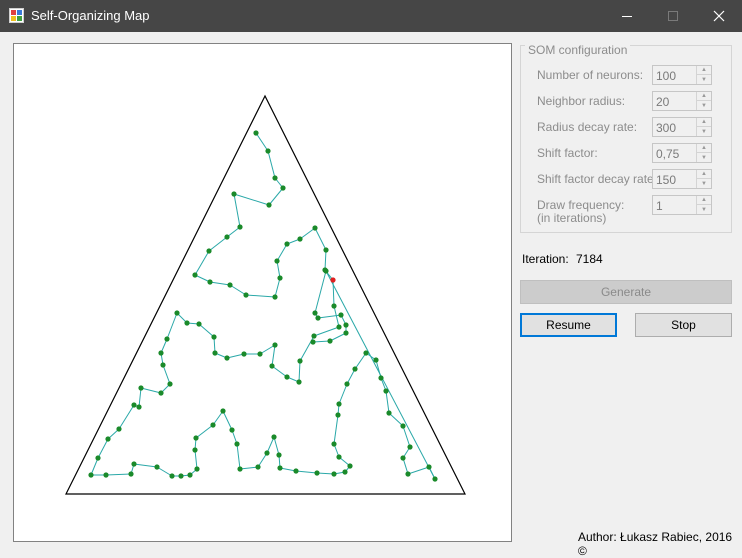 This screenshot has height=558, width=742. Describe the element at coordinates (682, 153) in the screenshot. I see `shift-factor-stepper: 0,75 ▲ ▼` at that location.